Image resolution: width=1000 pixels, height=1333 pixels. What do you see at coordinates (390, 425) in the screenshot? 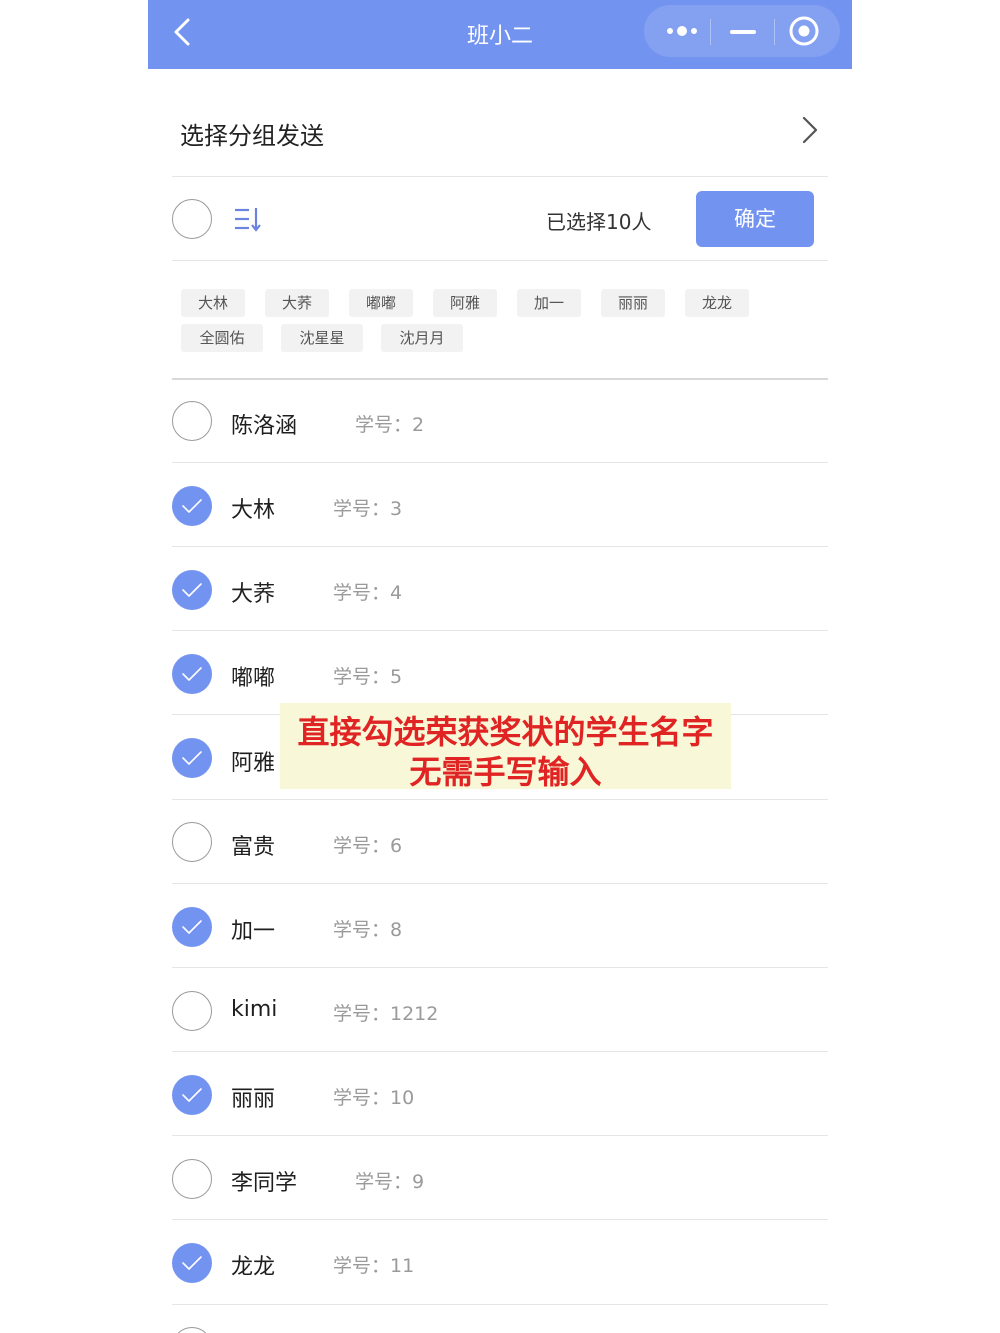
I see `student-number: 学号：2` at bounding box center [390, 425].